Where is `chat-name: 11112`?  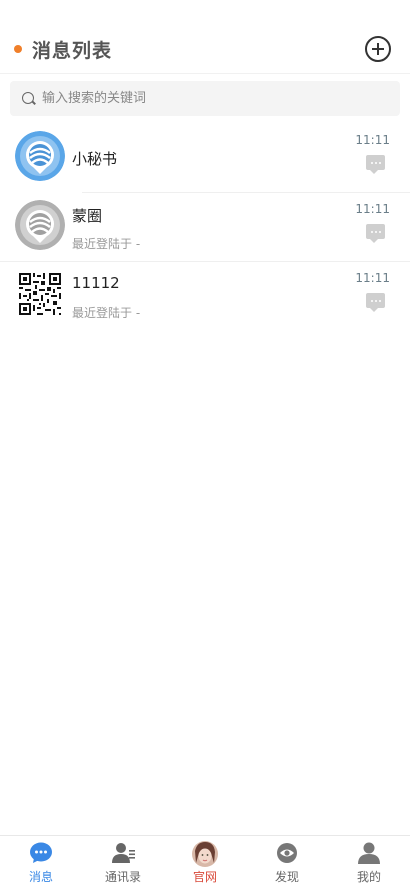 chat-name: 11112 is located at coordinates (96, 283).